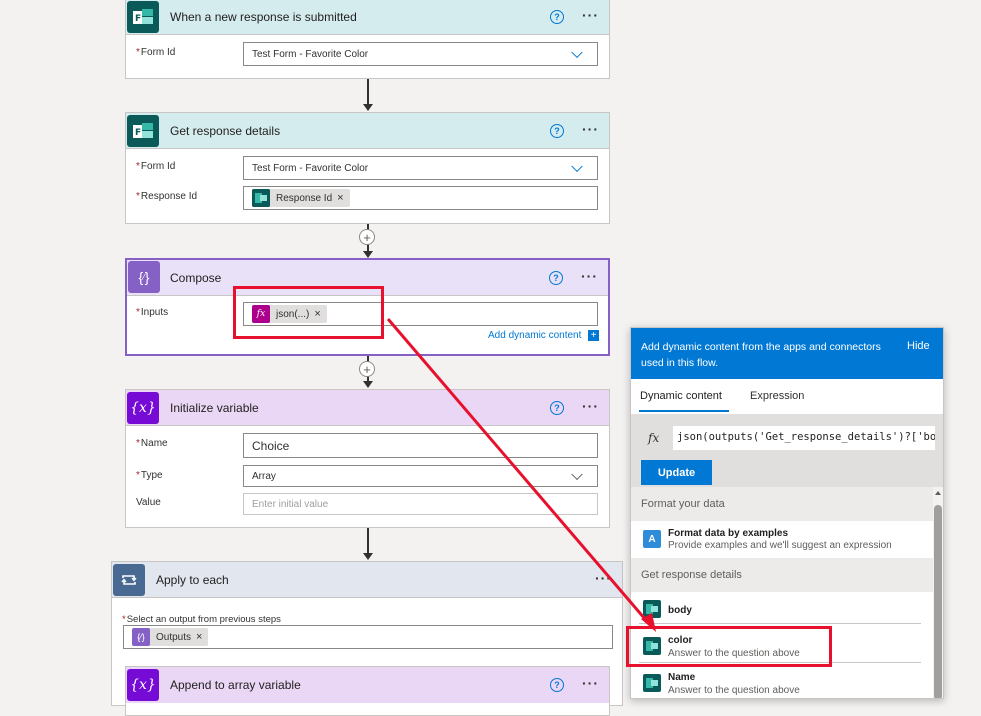 Image resolution: width=981 pixels, height=716 pixels. What do you see at coordinates (367, 580) in the screenshot?
I see `apply-each-header: Apply to each ···` at bounding box center [367, 580].